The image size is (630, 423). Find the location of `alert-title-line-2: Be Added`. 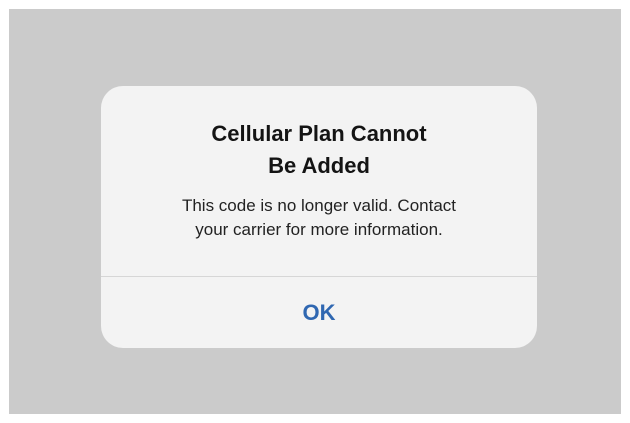

alert-title-line-2: Be Added is located at coordinates (319, 165).